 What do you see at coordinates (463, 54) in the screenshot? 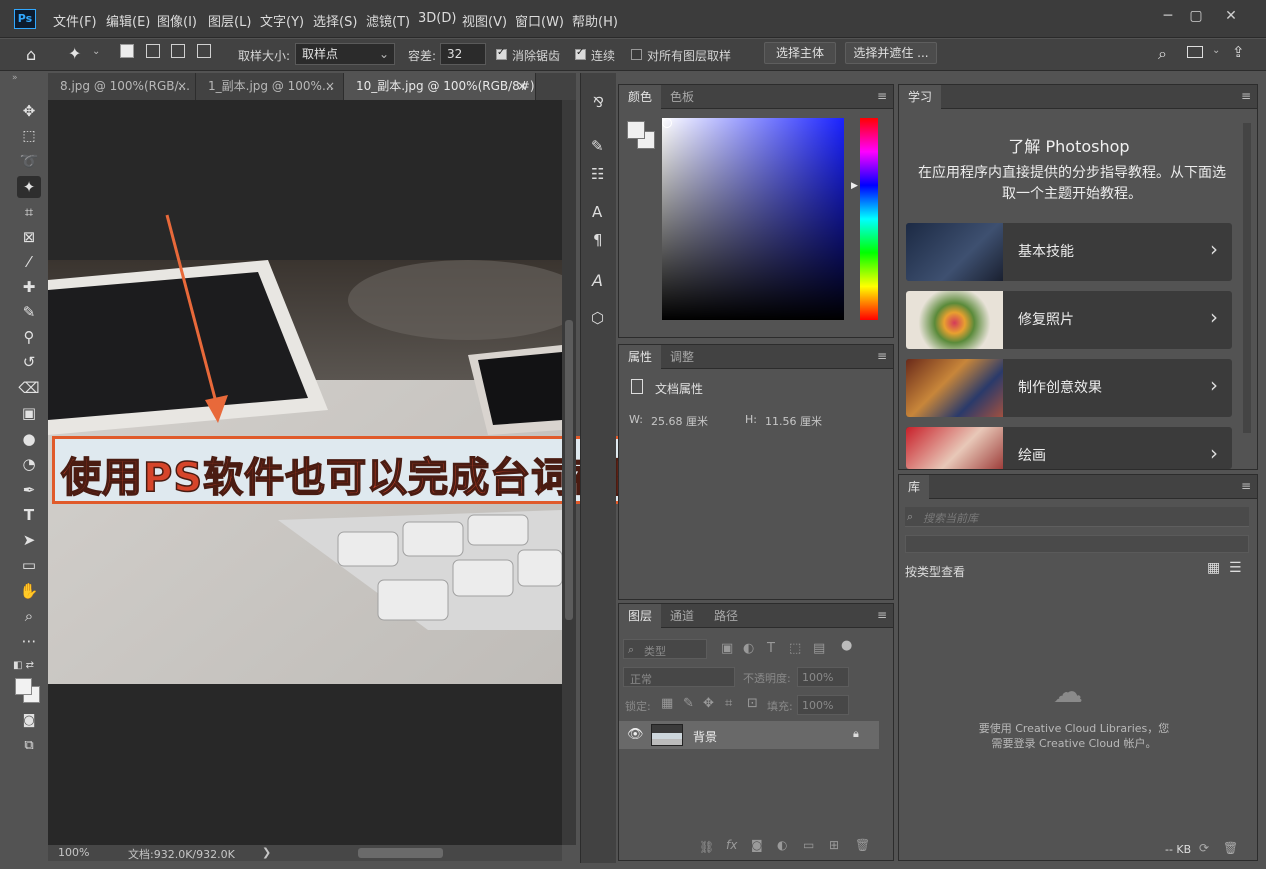
I see `tolerance-input: 32` at bounding box center [463, 54].